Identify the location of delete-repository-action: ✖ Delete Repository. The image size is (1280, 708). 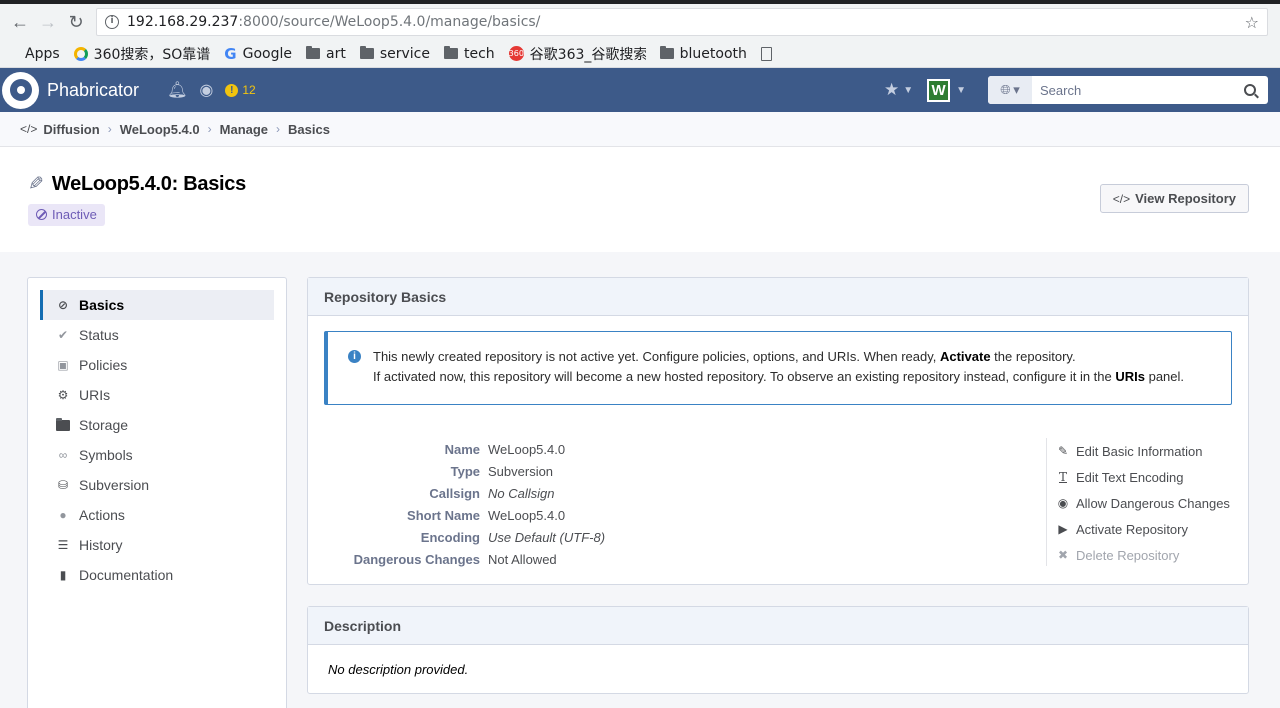
(1143, 555).